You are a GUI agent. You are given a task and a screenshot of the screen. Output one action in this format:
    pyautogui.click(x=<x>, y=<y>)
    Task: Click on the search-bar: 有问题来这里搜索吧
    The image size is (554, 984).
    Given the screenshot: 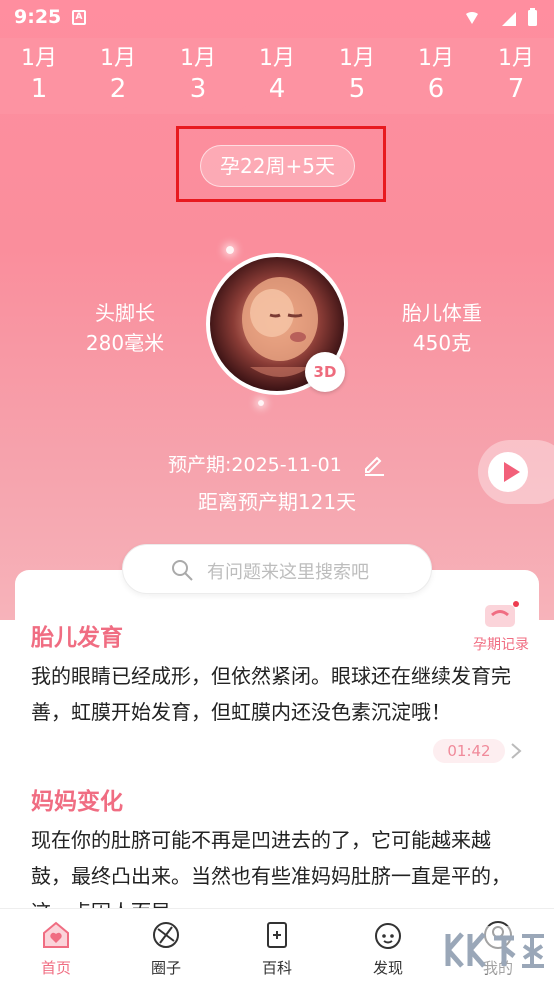 What is the action you would take?
    pyautogui.click(x=277, y=569)
    